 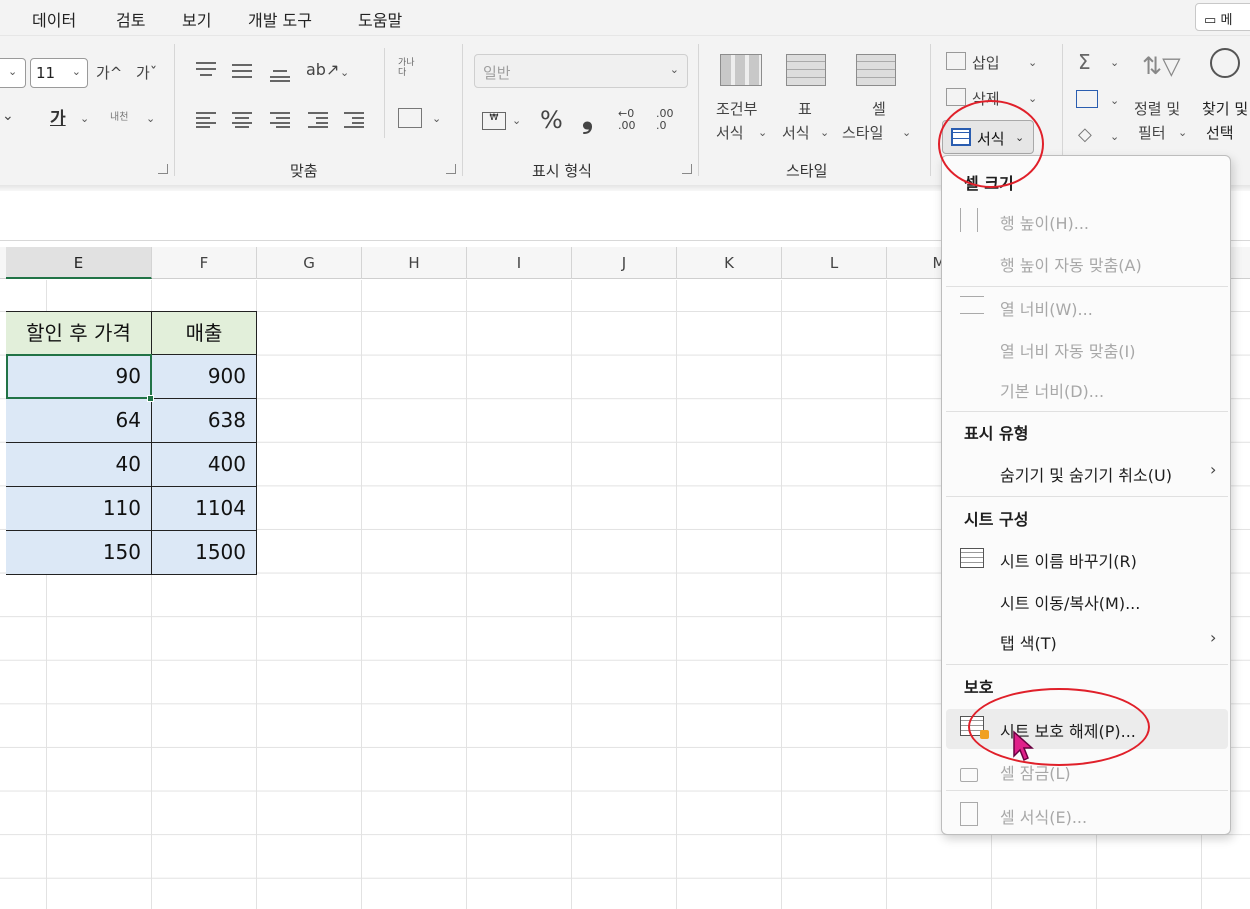 I want to click on align-left-icon, so click(x=206, y=120).